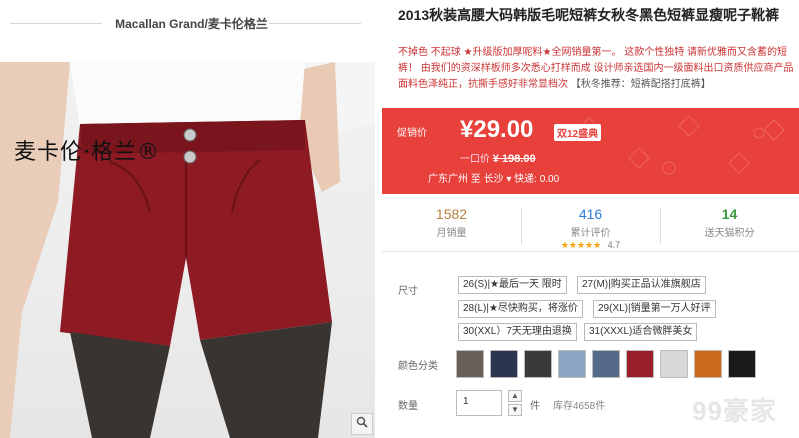  What do you see at coordinates (579, 406) in the screenshot?
I see `stock-count: 库存4658件` at bounding box center [579, 406].